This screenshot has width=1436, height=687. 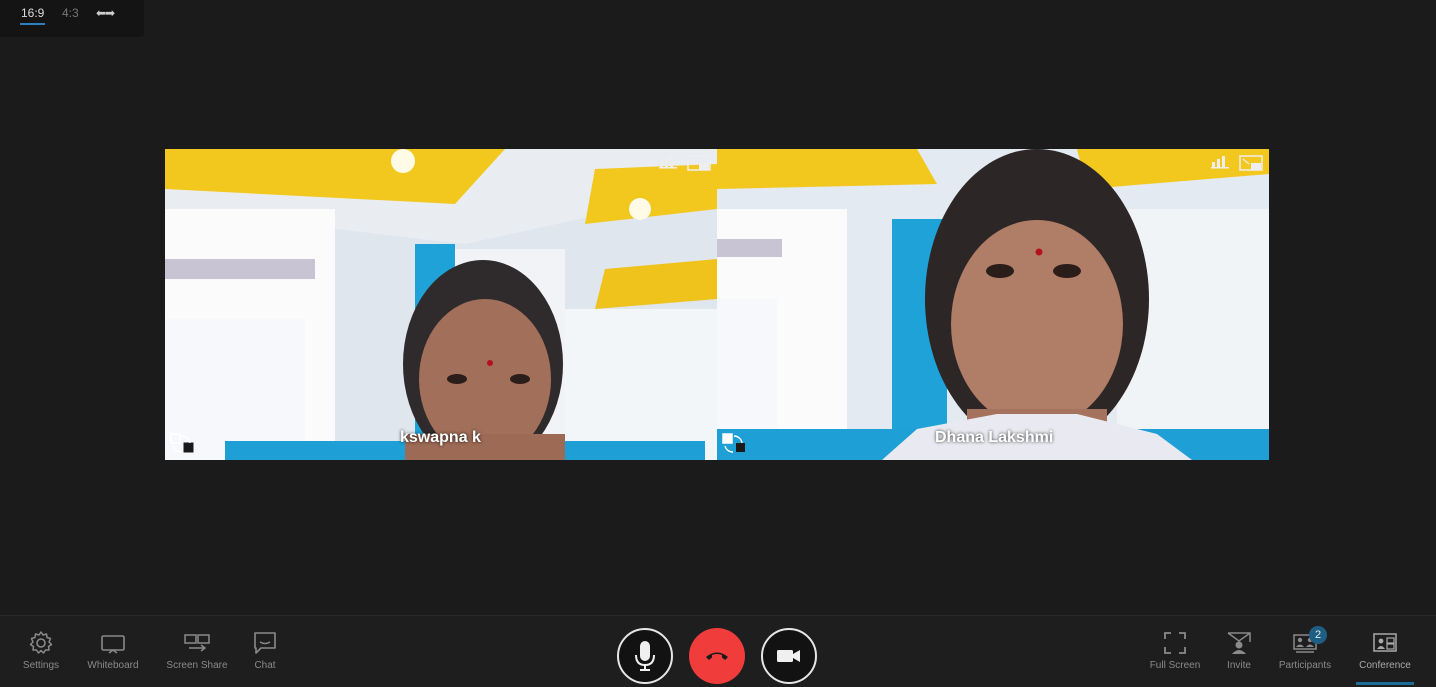 What do you see at coordinates (197, 665) in the screenshot?
I see `screen-share-label: Screen Share` at bounding box center [197, 665].